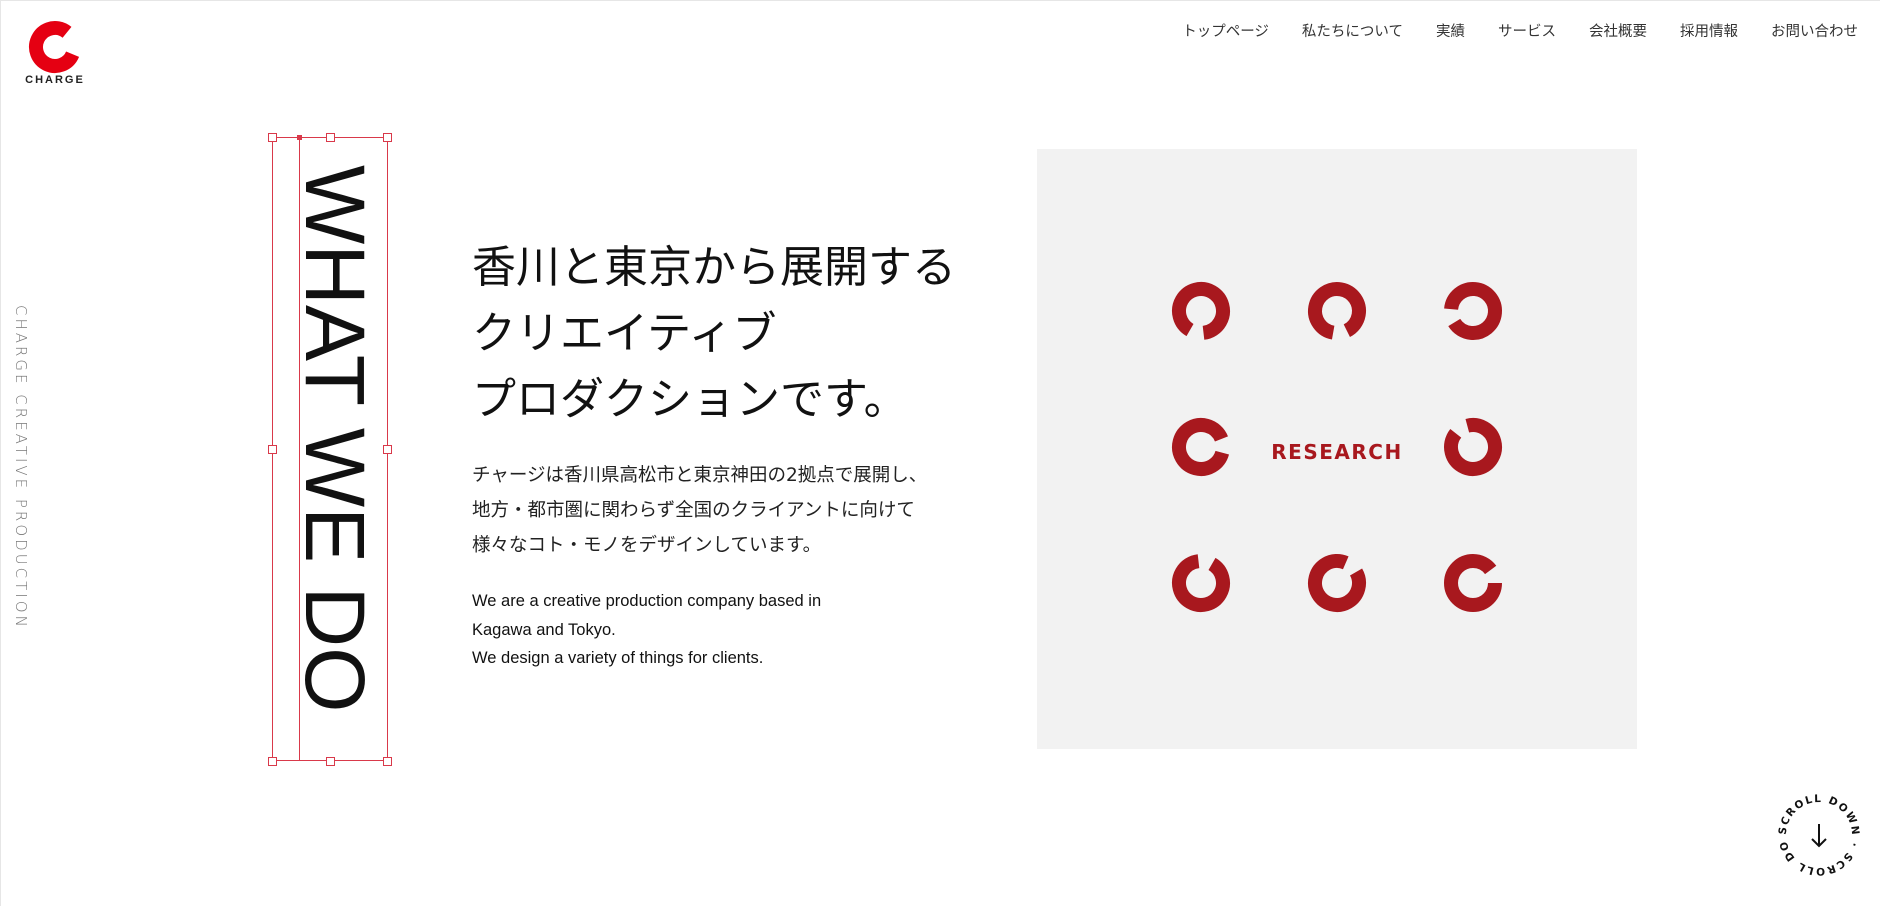  I want to click on svg-text: SCROLL DOWN · SCROLL DOWN ·, so click(1817, 833).